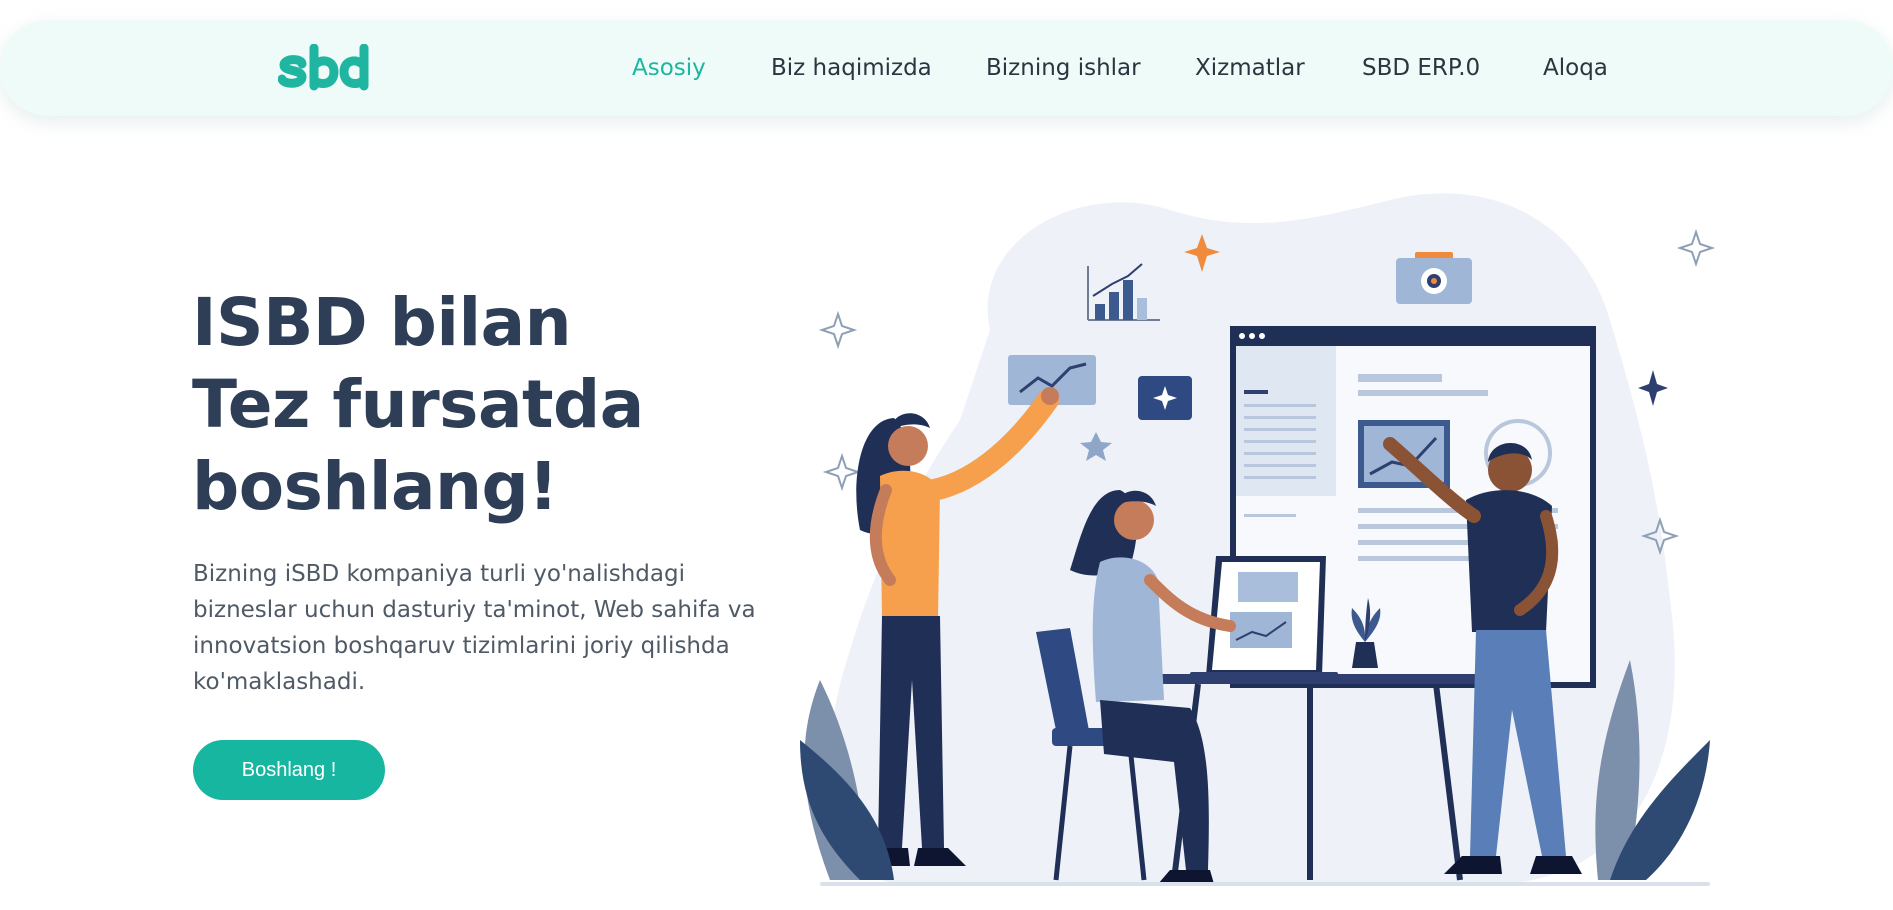 The width and height of the screenshot is (1893, 910). Describe the element at coordinates (1250, 68) in the screenshot. I see `nav-item-xizmatlar: Xizmatlar` at that location.